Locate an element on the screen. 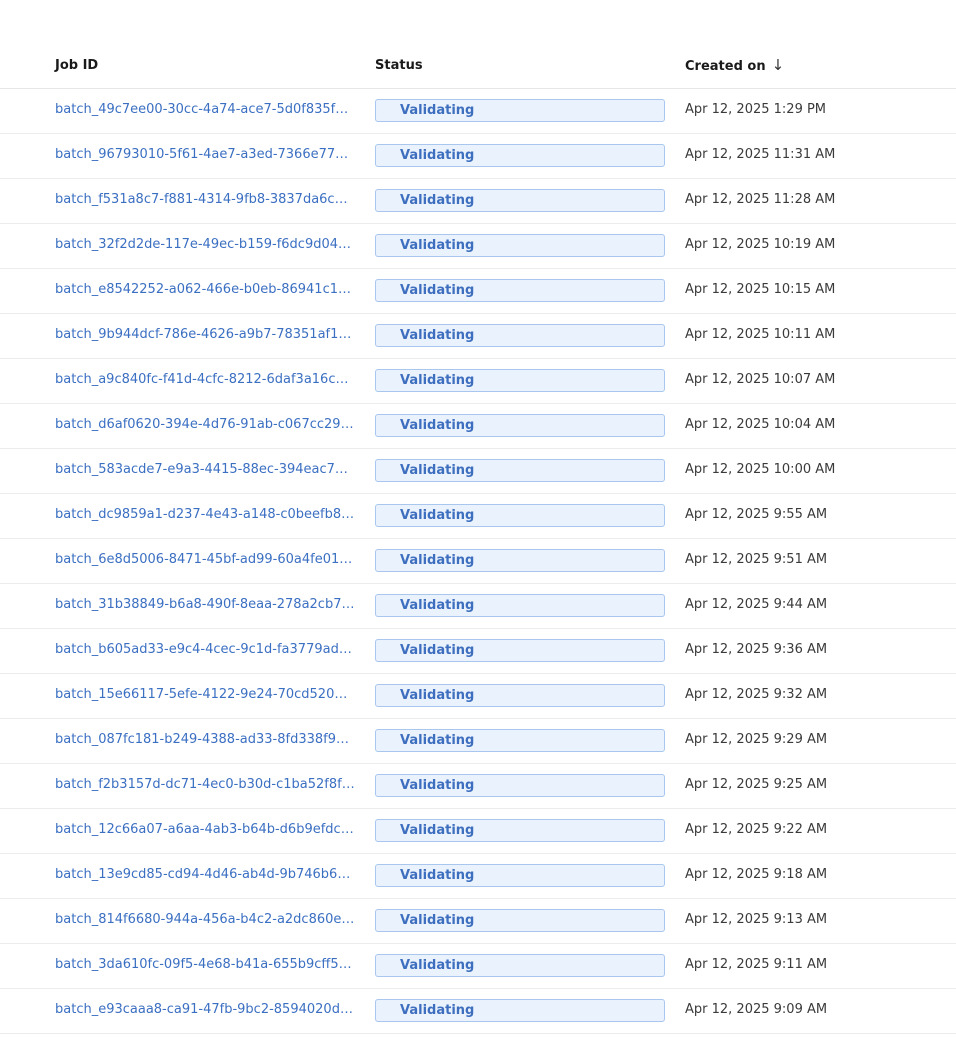  created-on-timestamp: Apr 12, 2025 9:22 AM is located at coordinates (756, 829).